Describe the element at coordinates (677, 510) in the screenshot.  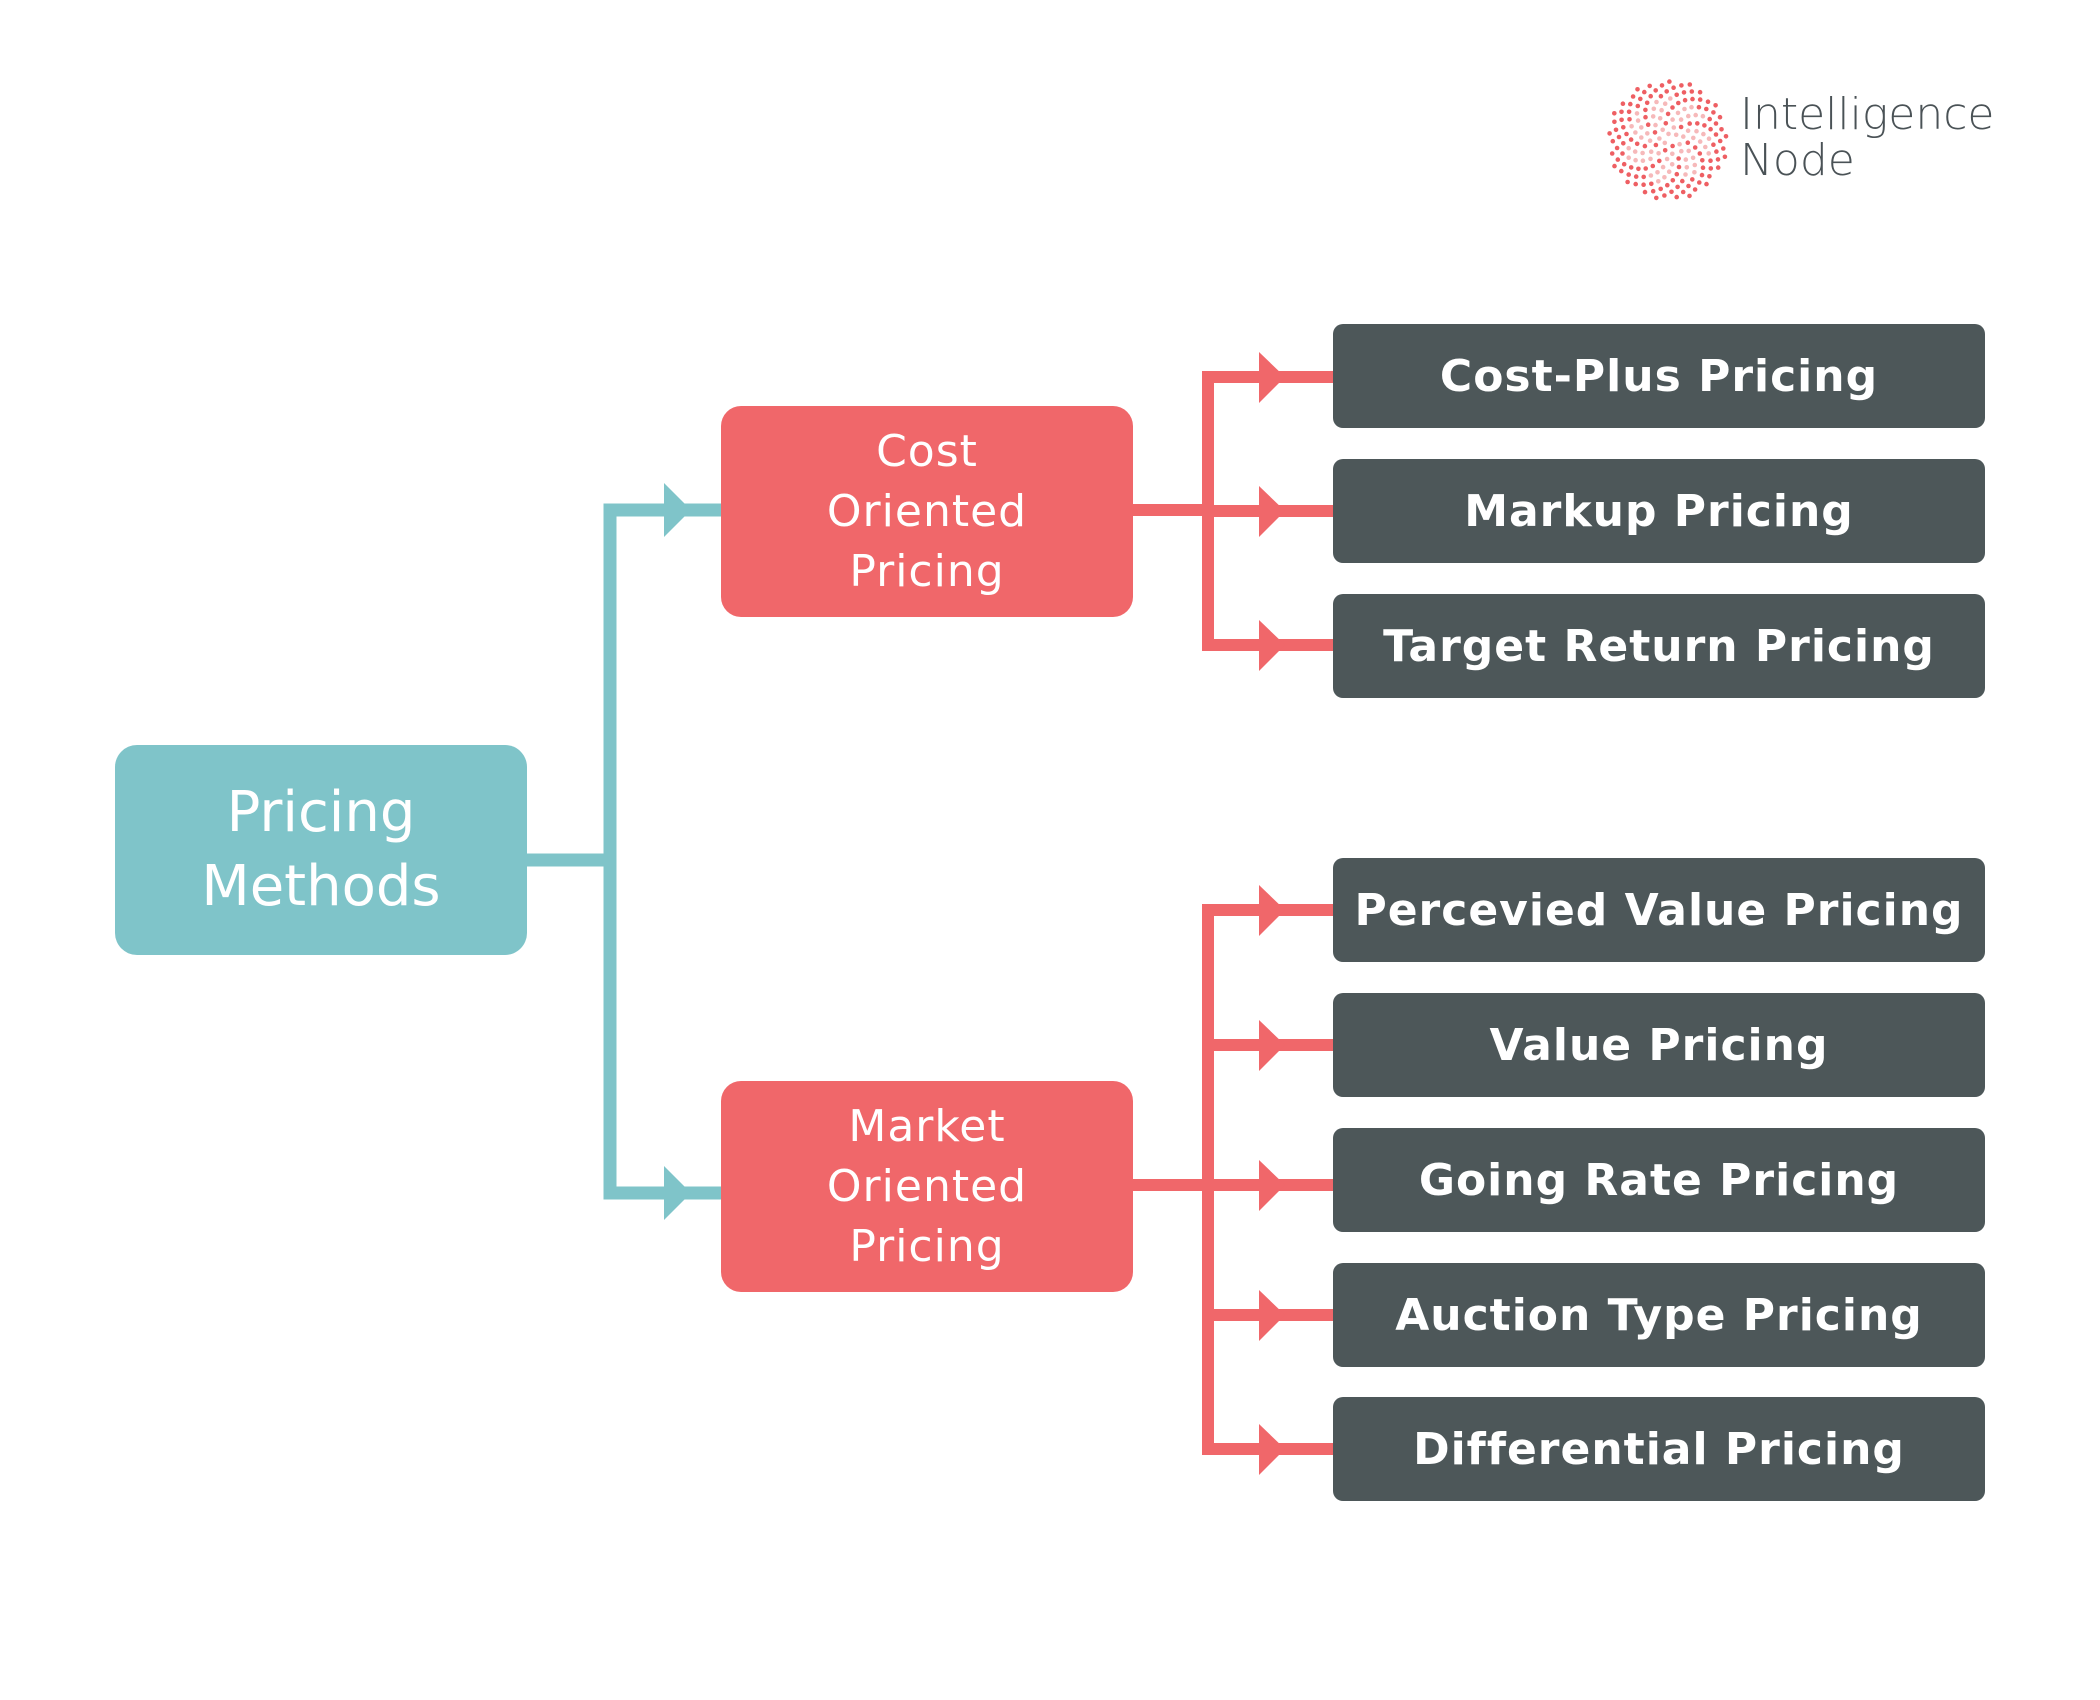
I see `arrow-to-cost-oriented` at that location.